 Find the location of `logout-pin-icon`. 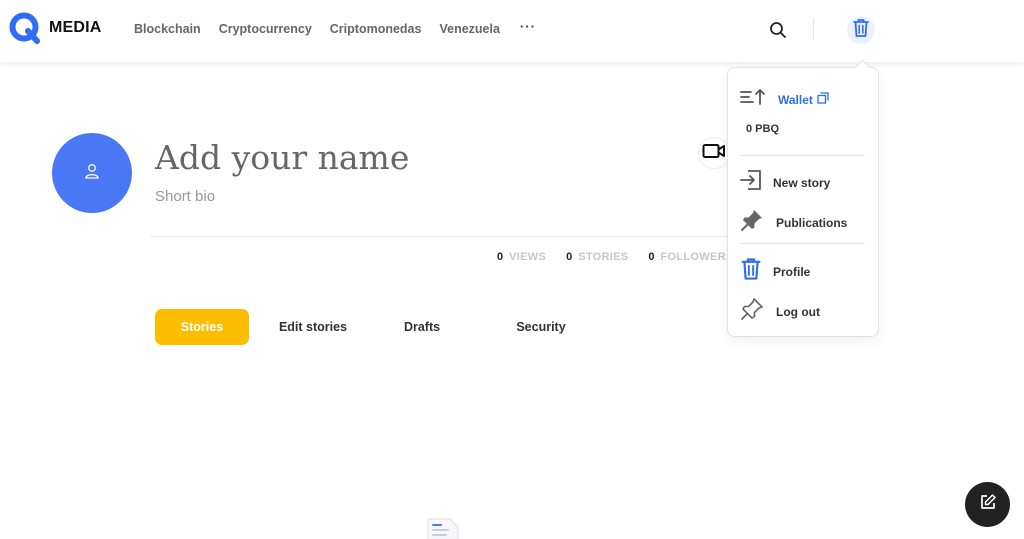

logout-pin-icon is located at coordinates (752, 311).